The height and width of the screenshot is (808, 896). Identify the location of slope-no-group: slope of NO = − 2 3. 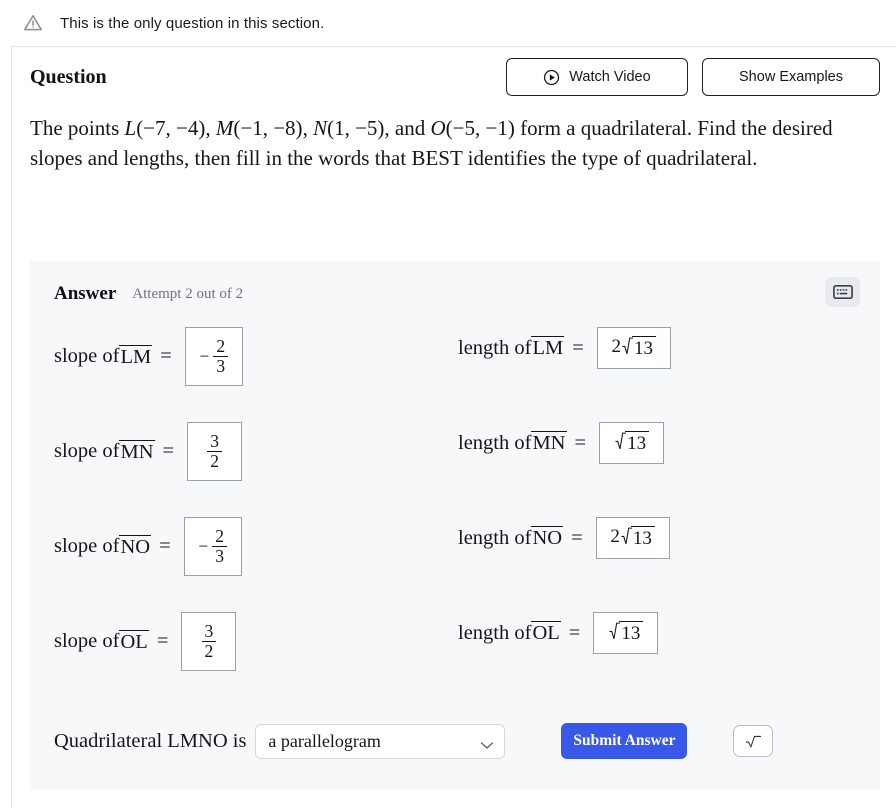
(148, 546).